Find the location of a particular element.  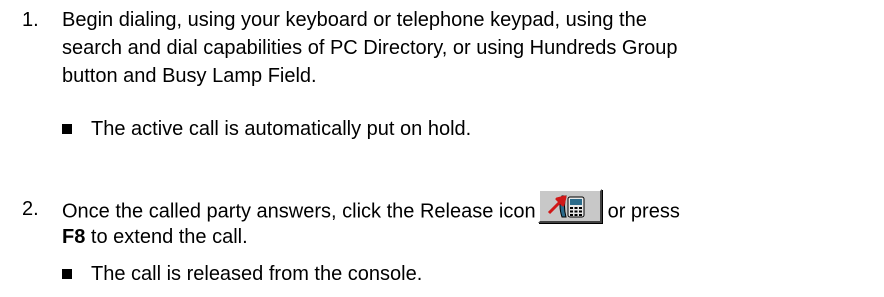

step-line: F8 to extend the call. is located at coordinates (473, 237).